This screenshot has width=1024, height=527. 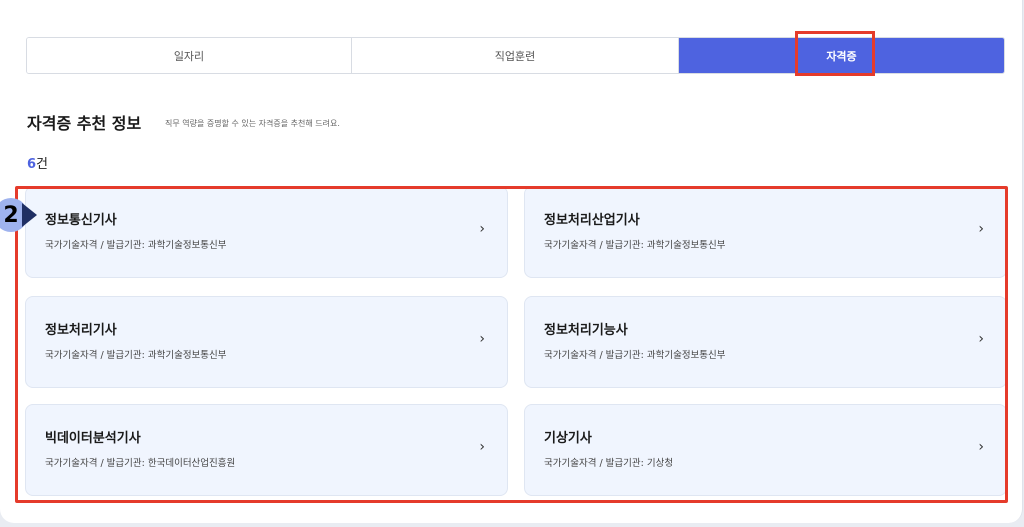 I want to click on tab-highlight-box, so click(x=835, y=53).